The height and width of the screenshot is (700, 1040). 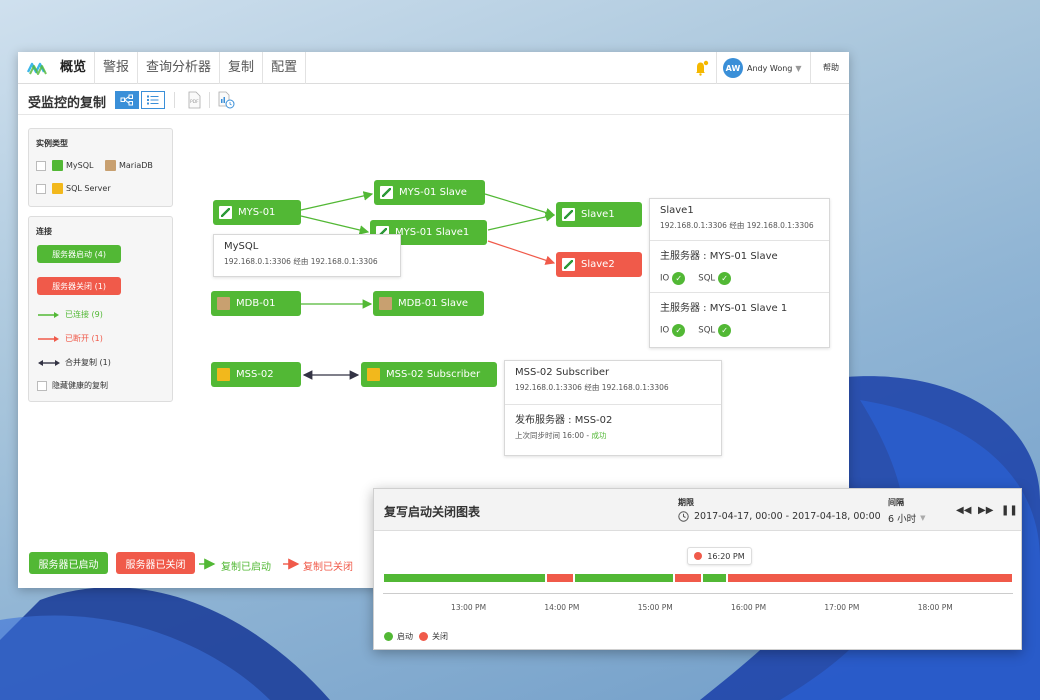 I want to click on red-arrow-icon, so click(x=48, y=338).